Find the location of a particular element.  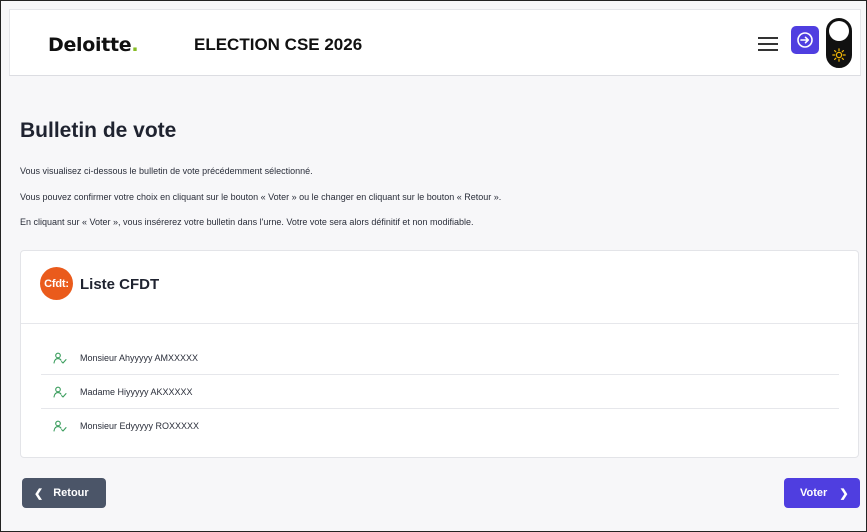

app-header: Deloitte. ELECTION CSE 2026 is located at coordinates (435, 42).